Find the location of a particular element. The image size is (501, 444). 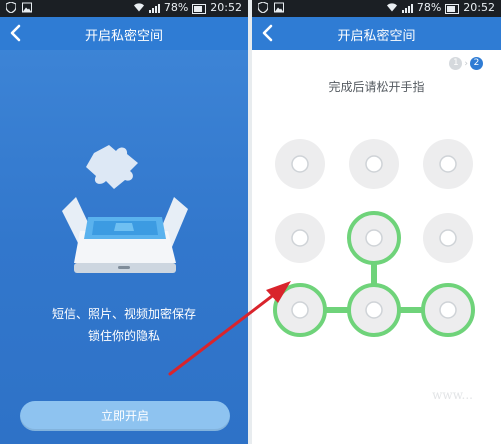

step-1-badge: 1 is located at coordinates (456, 63).